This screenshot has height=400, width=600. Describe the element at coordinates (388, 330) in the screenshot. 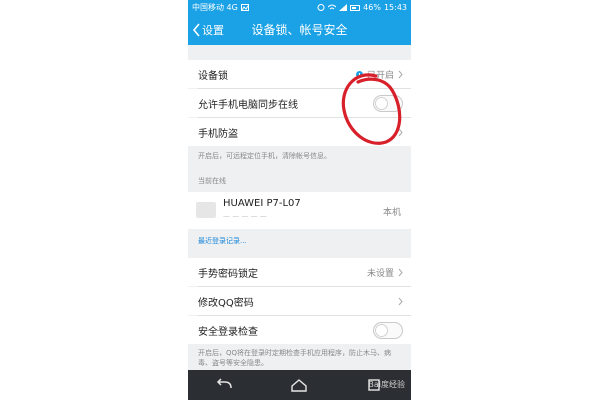

I see `security-check-toggle` at that location.